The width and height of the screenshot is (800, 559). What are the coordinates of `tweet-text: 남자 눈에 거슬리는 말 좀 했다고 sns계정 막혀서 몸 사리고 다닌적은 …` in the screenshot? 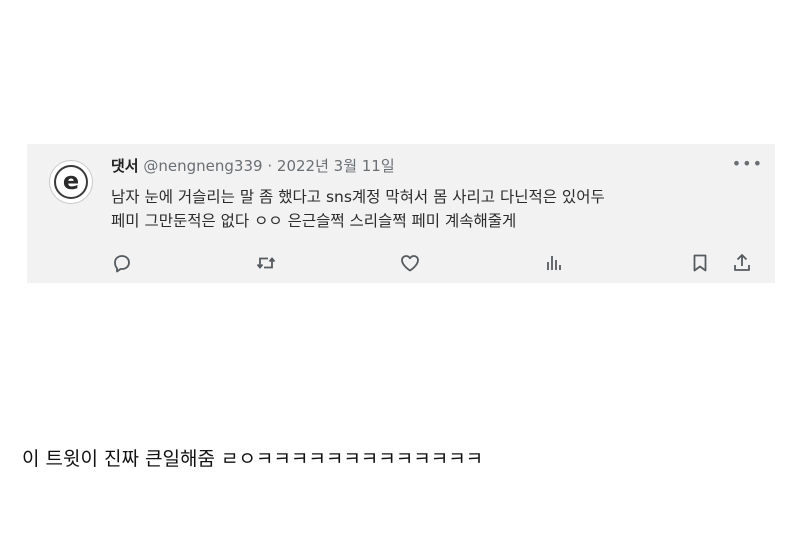 It's located at (436, 209).